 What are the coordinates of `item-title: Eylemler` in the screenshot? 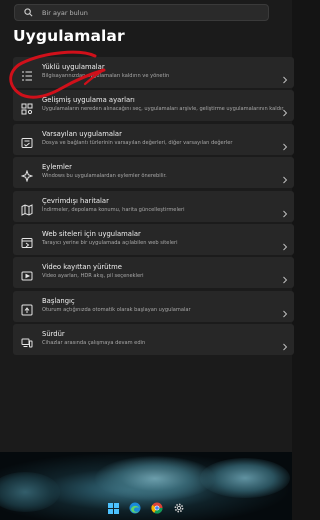 It's located at (57, 167).